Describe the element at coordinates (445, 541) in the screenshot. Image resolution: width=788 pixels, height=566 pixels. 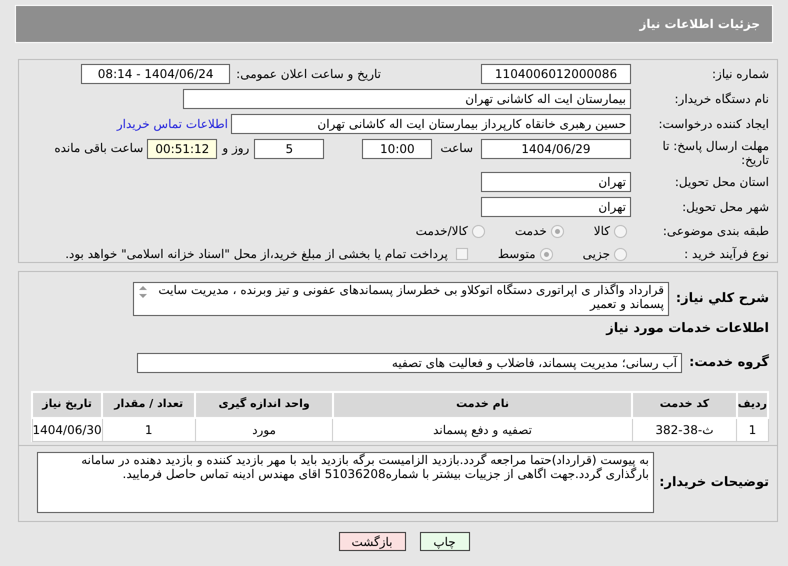
I see `print-button: چاپ` at that location.